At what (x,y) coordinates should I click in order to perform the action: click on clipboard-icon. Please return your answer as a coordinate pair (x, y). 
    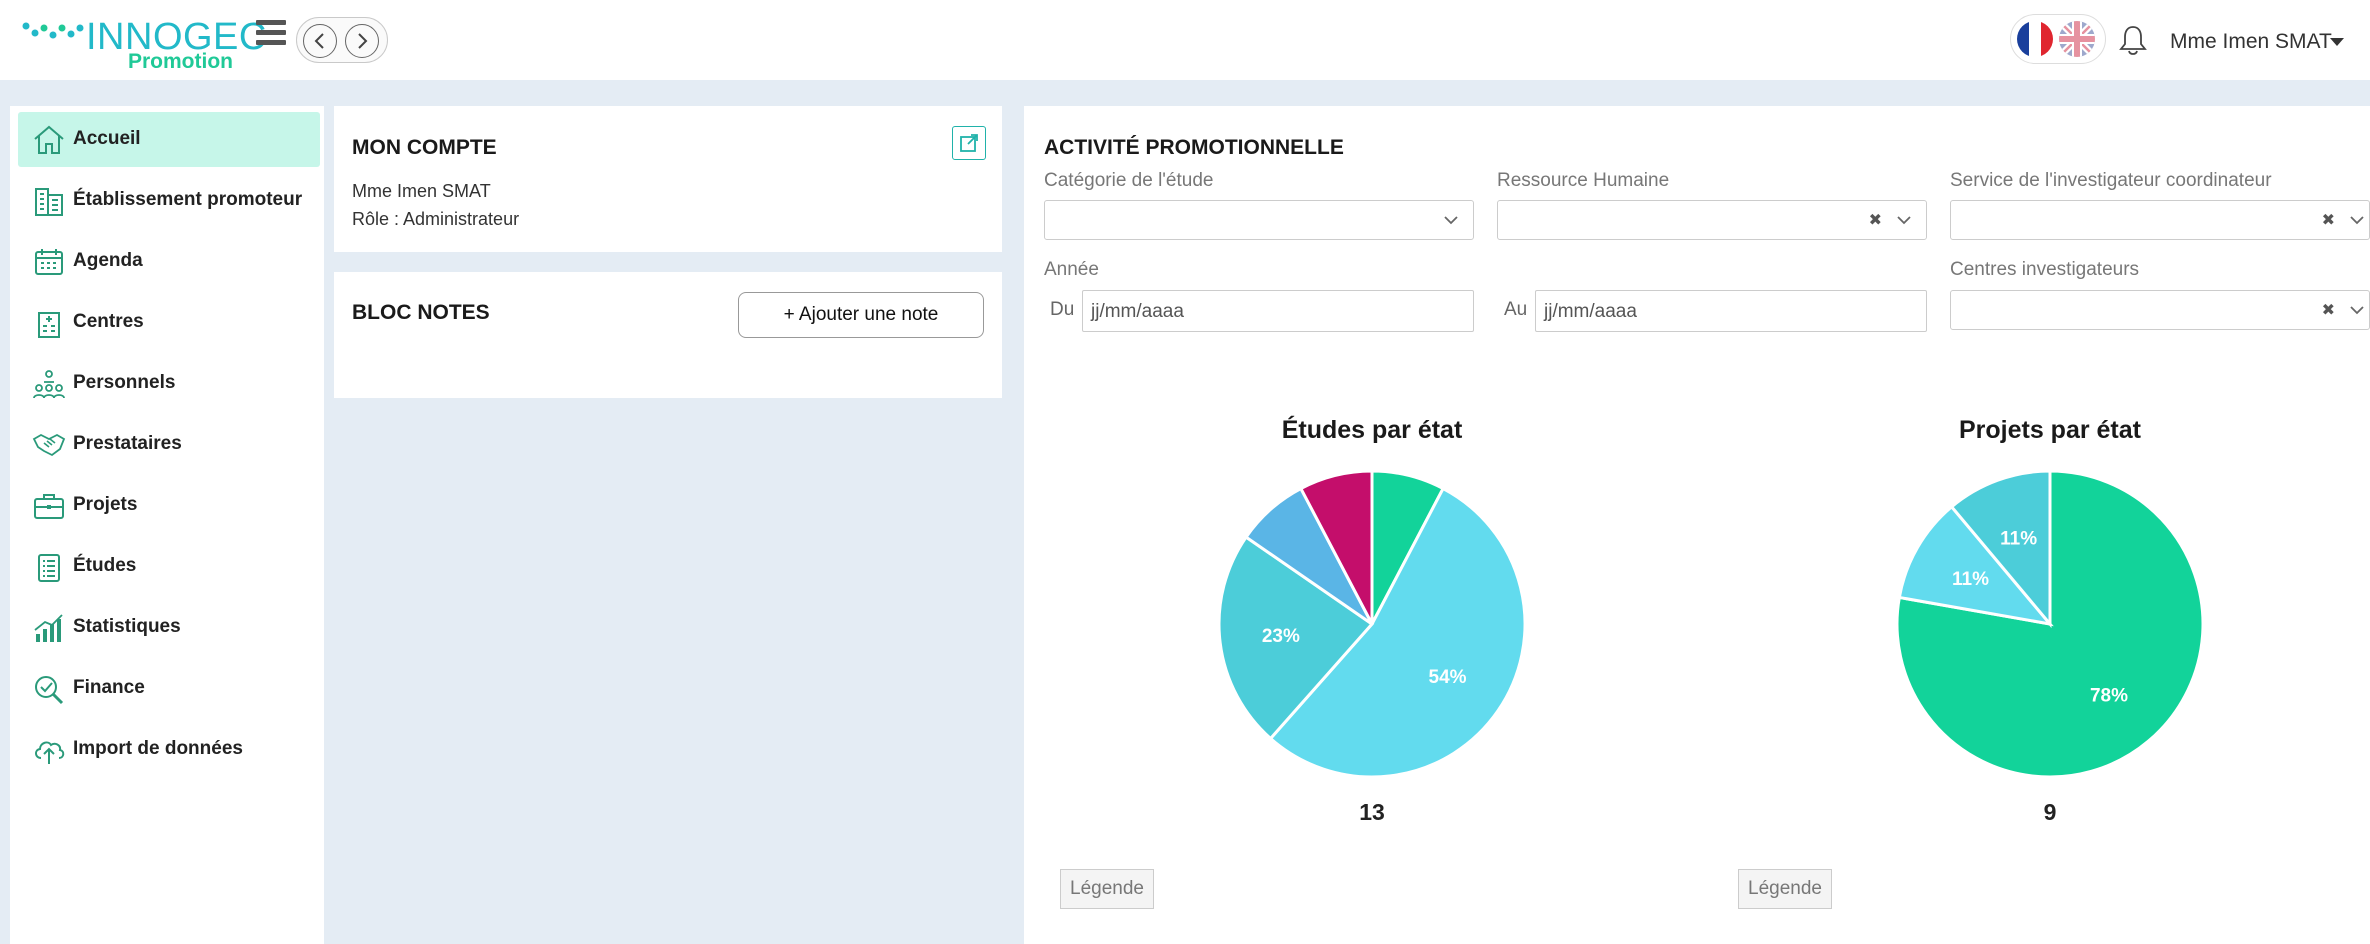
    Looking at the image, I should click on (49, 568).